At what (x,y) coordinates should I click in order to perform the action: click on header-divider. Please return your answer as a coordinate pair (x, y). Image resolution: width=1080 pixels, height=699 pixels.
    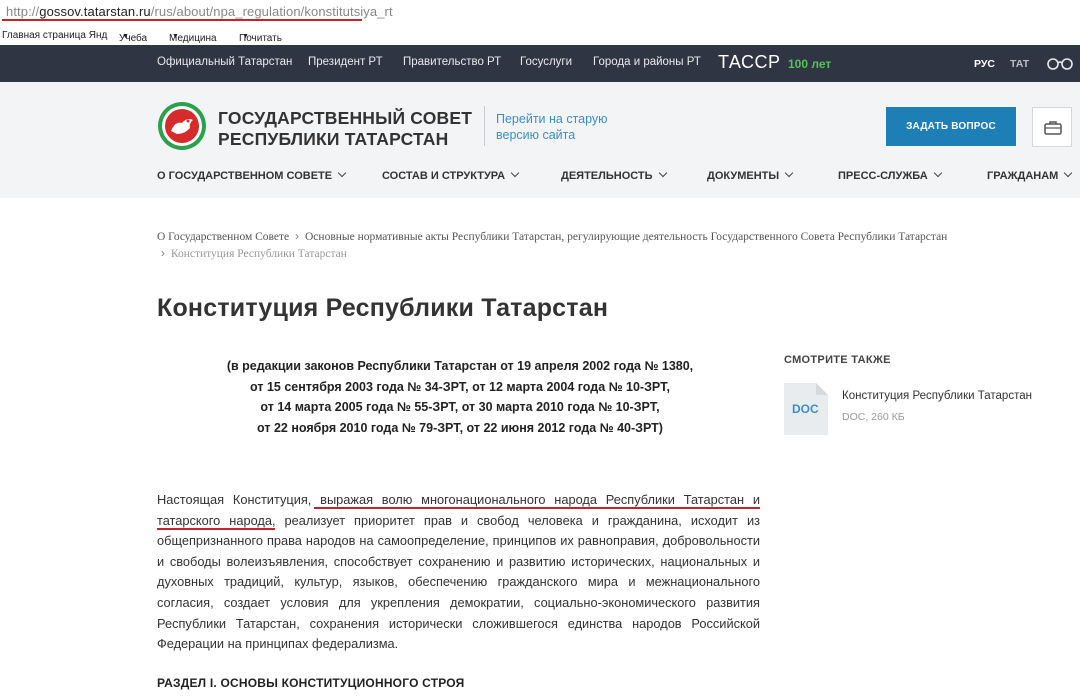
    Looking at the image, I should click on (484, 126).